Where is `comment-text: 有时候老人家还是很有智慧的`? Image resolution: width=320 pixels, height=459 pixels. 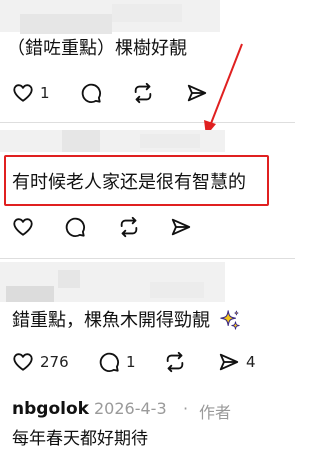
comment-text: 有时候老人家还是很有智慧的 is located at coordinates (129, 182).